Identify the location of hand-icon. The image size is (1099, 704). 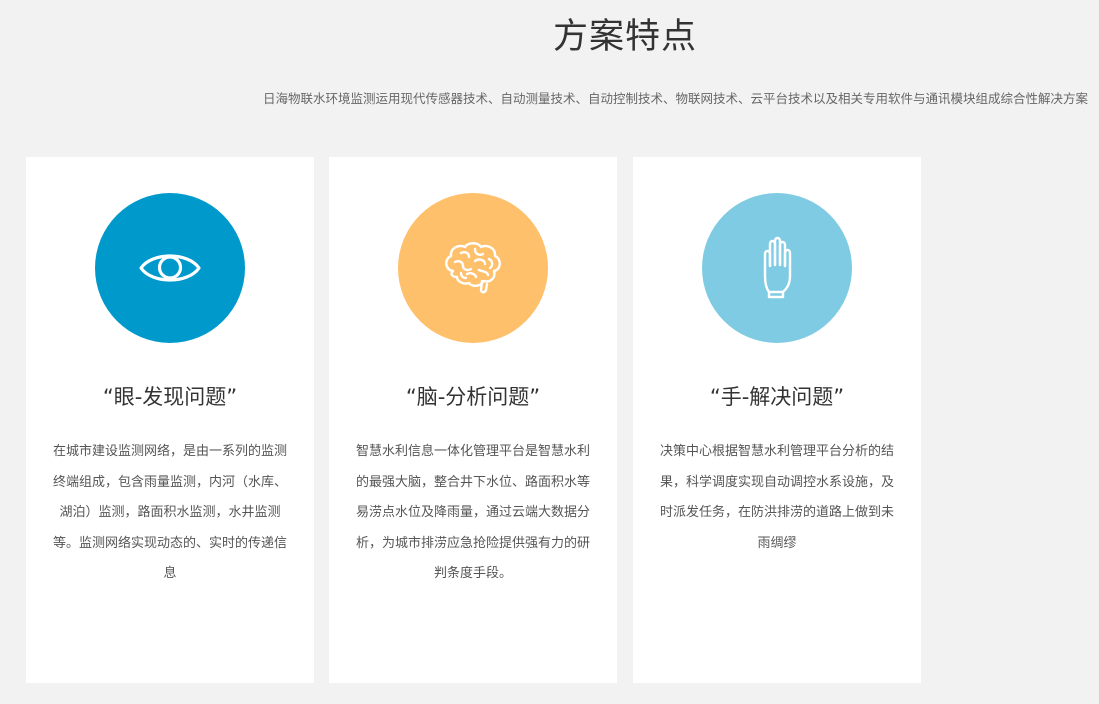
(777, 267).